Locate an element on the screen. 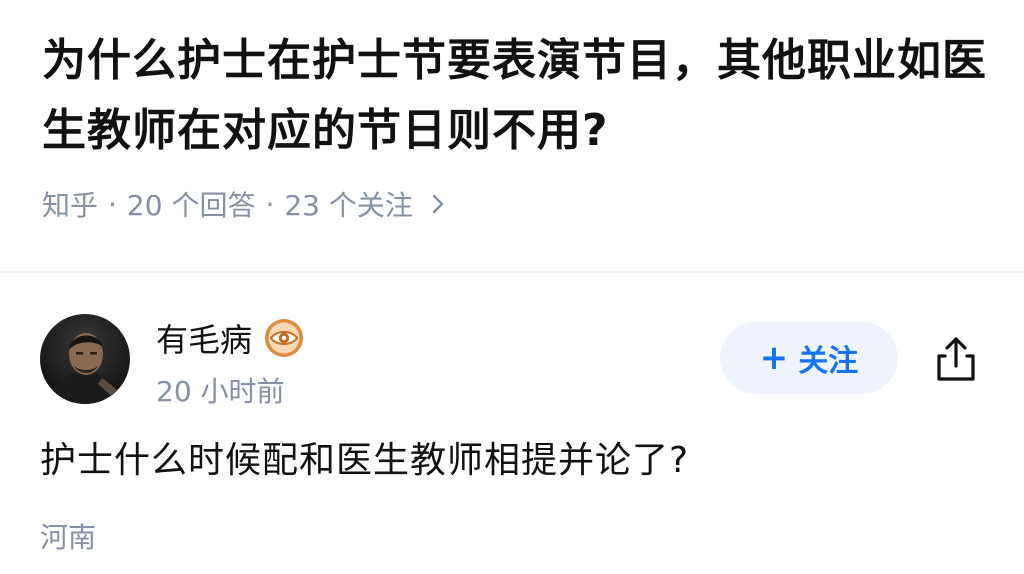  answer-count: 20 个回答 is located at coordinates (191, 205).